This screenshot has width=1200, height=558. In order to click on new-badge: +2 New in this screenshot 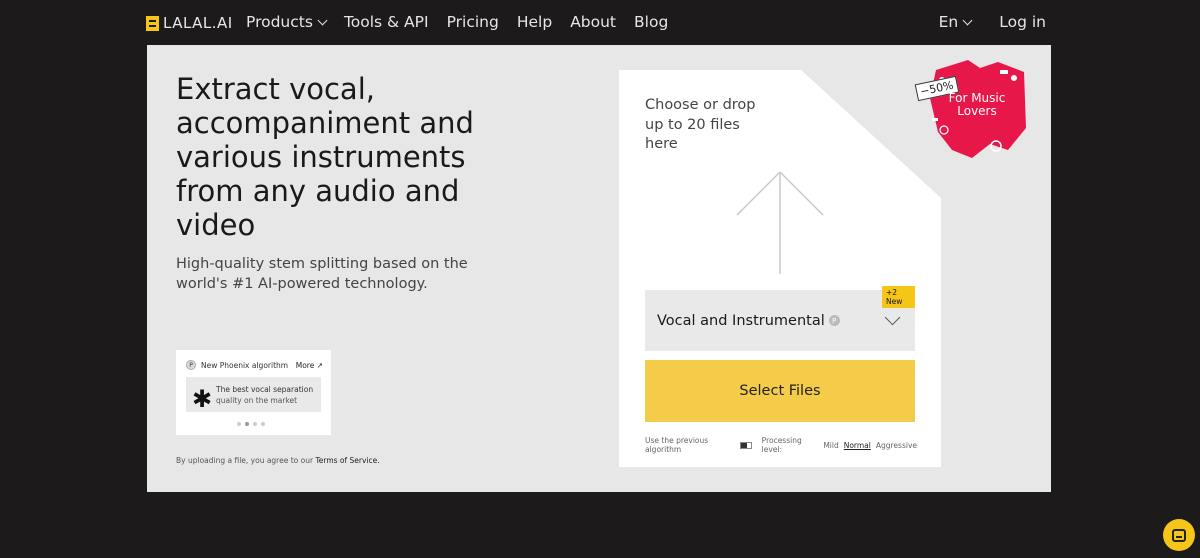, I will do `click(898, 297)`.